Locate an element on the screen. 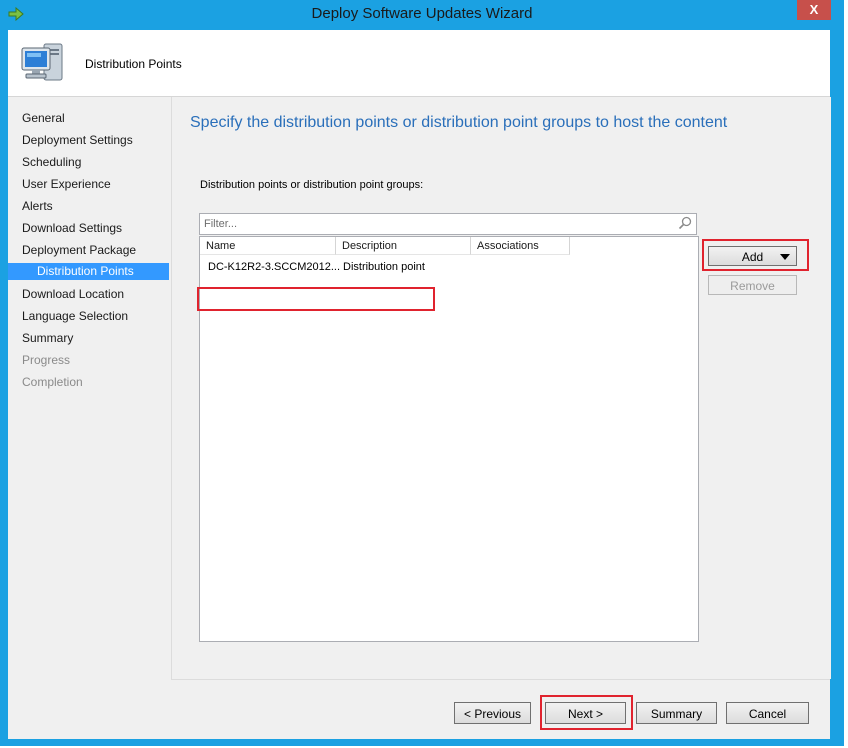 The width and height of the screenshot is (848, 748). summary-button: Summary is located at coordinates (676, 713).